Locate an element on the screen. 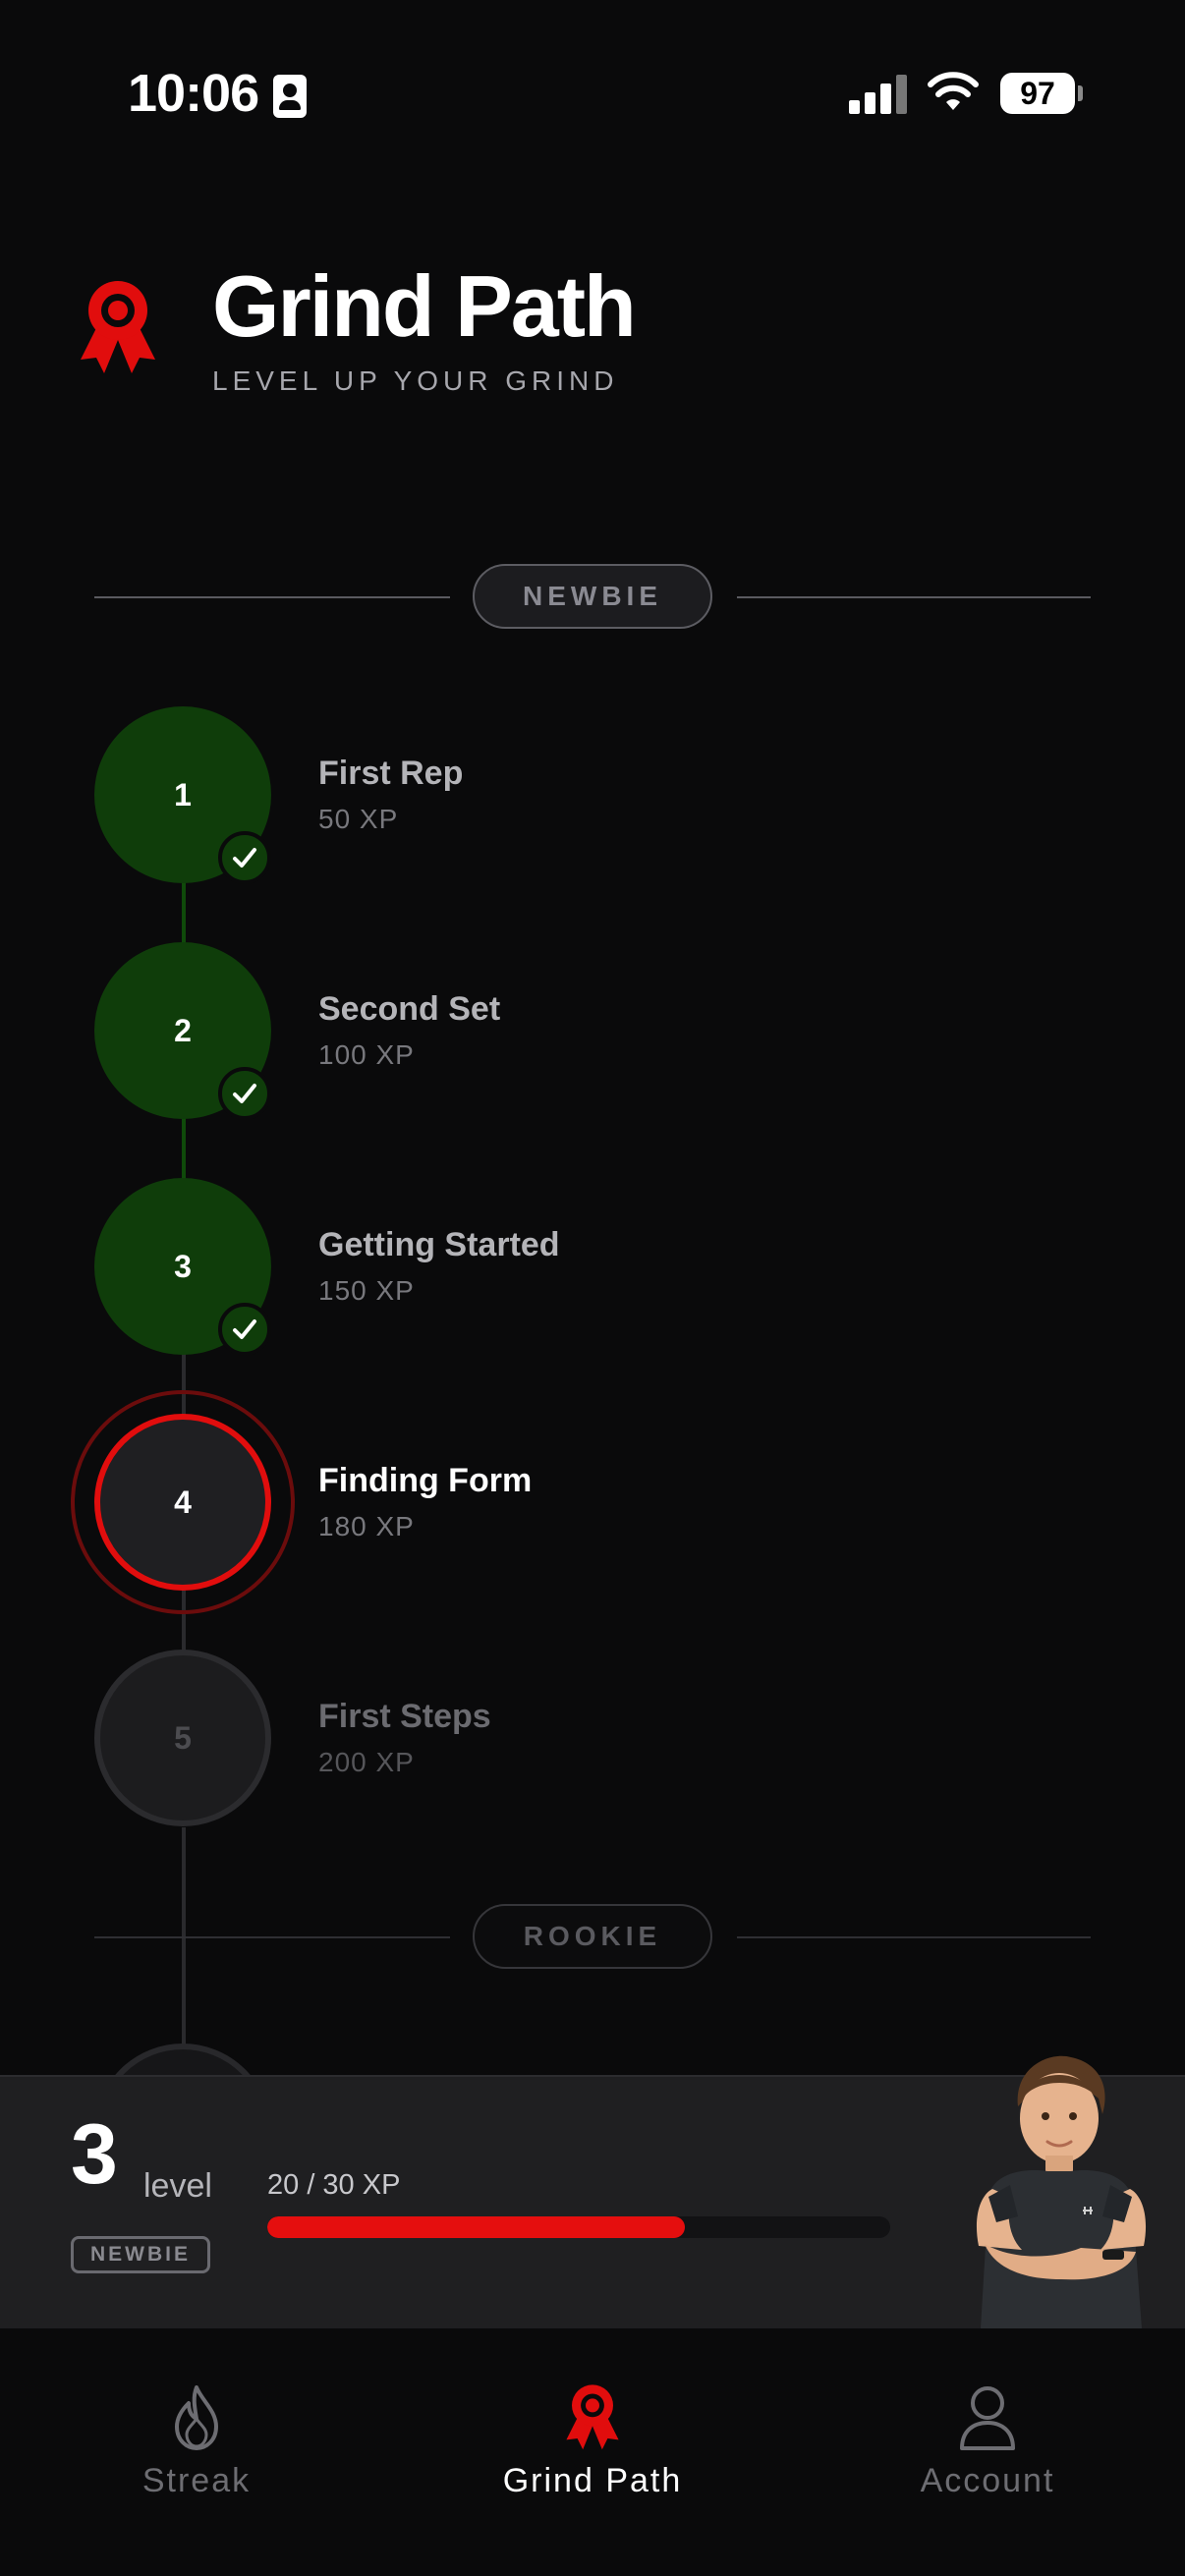 The width and height of the screenshot is (1185, 2576). step-xp: 180 XP is located at coordinates (367, 1526).